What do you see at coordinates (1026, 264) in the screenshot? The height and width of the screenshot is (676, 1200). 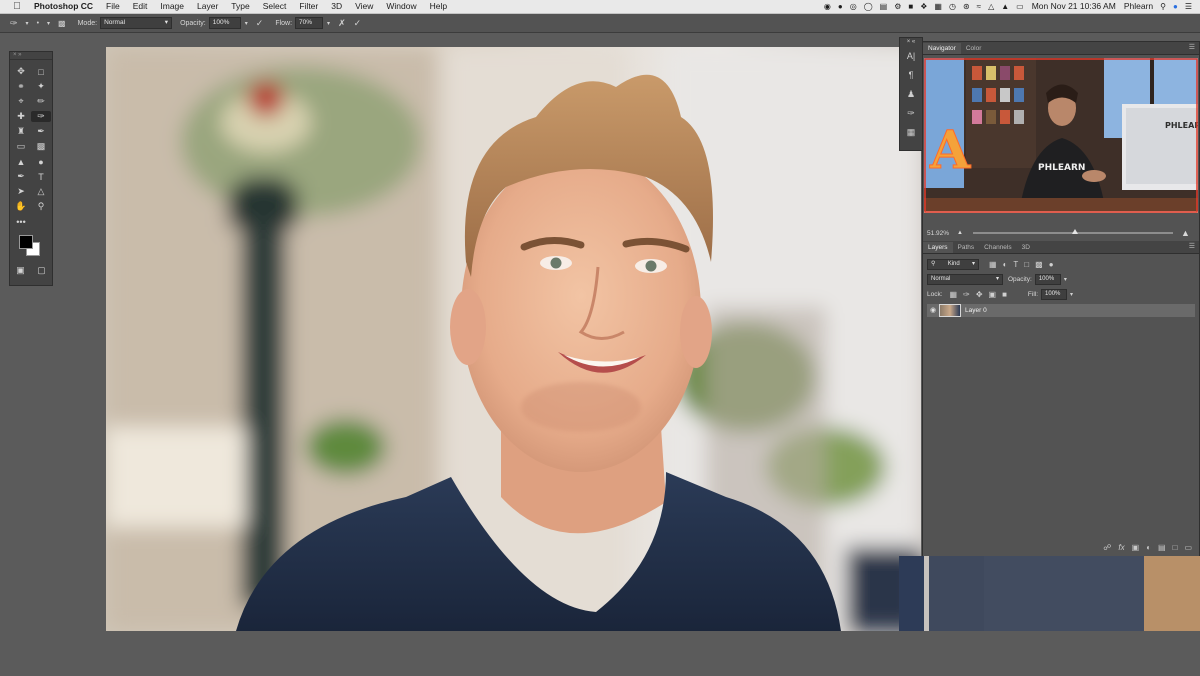 I see `shape-filter-icon: □` at bounding box center [1026, 264].